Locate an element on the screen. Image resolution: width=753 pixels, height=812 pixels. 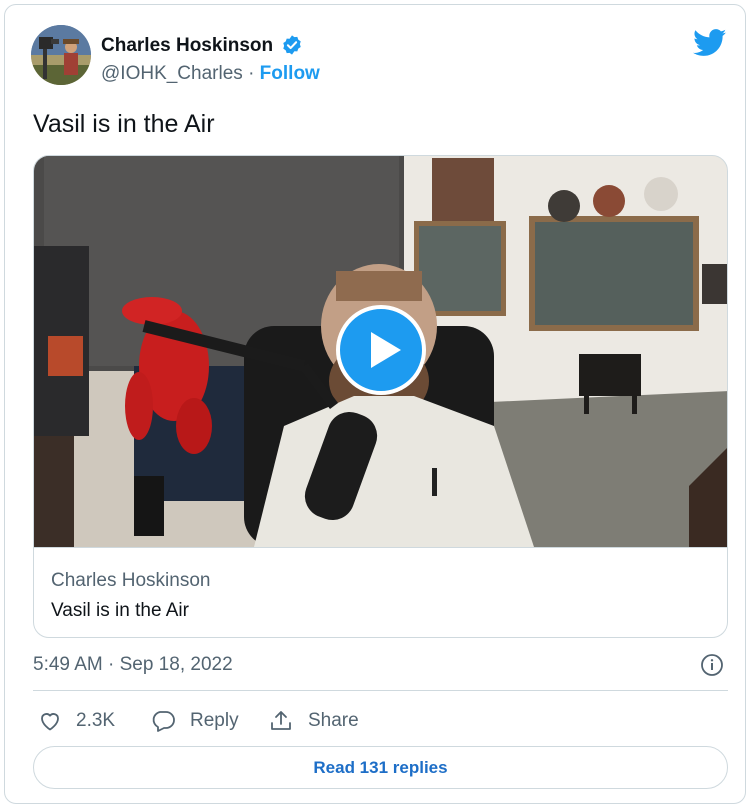
reply-label: Reply is located at coordinates (214, 720).